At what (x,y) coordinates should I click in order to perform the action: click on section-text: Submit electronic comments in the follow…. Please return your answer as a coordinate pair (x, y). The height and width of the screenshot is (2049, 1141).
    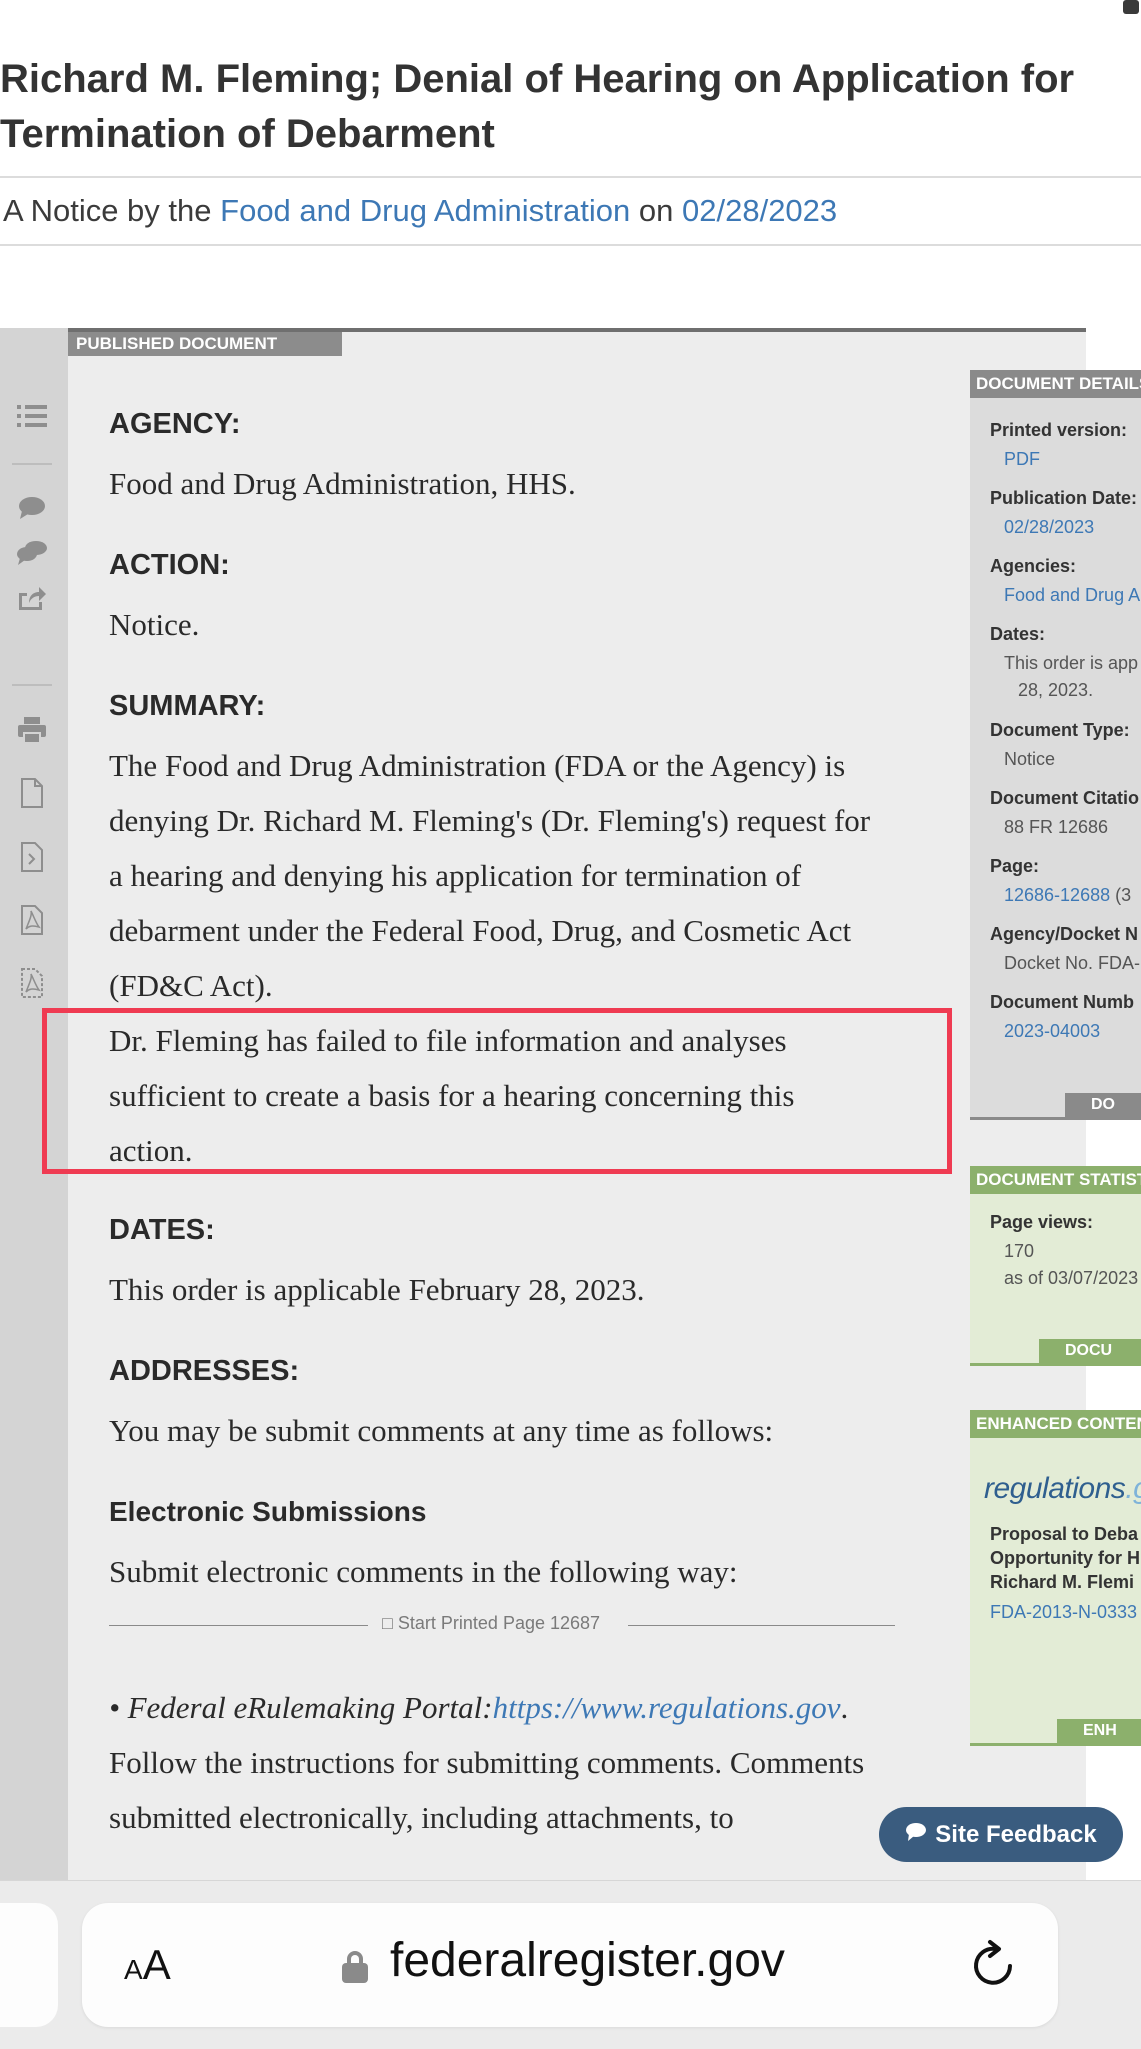
    Looking at the image, I should click on (423, 1571).